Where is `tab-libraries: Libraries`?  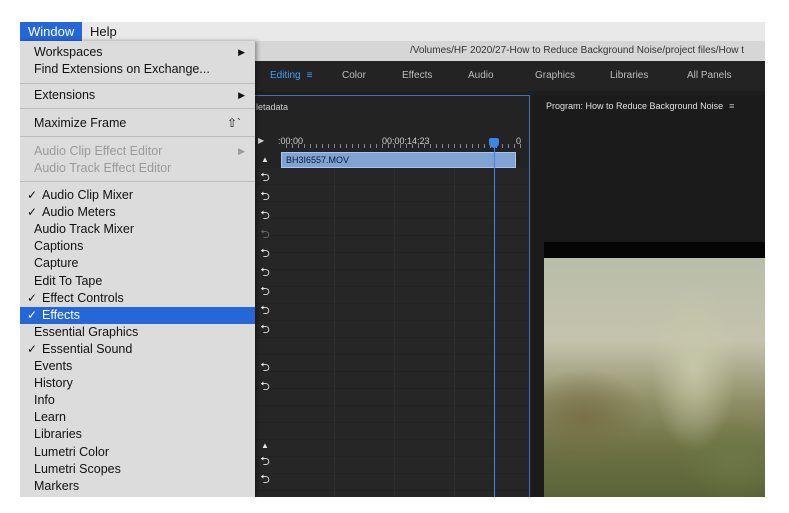
tab-libraries: Libraries is located at coordinates (629, 76).